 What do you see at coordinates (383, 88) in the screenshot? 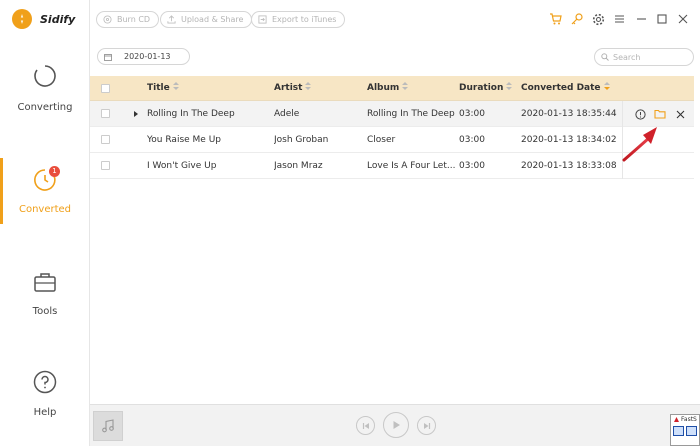
I see `column-header-label: Album` at bounding box center [383, 88].